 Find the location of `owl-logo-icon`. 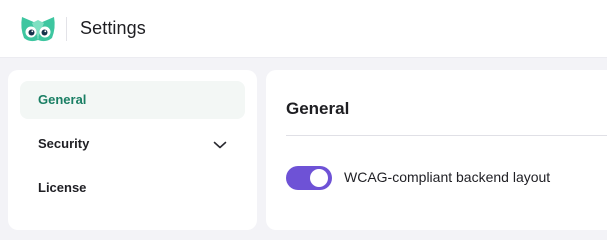

owl-logo-icon is located at coordinates (38, 29).